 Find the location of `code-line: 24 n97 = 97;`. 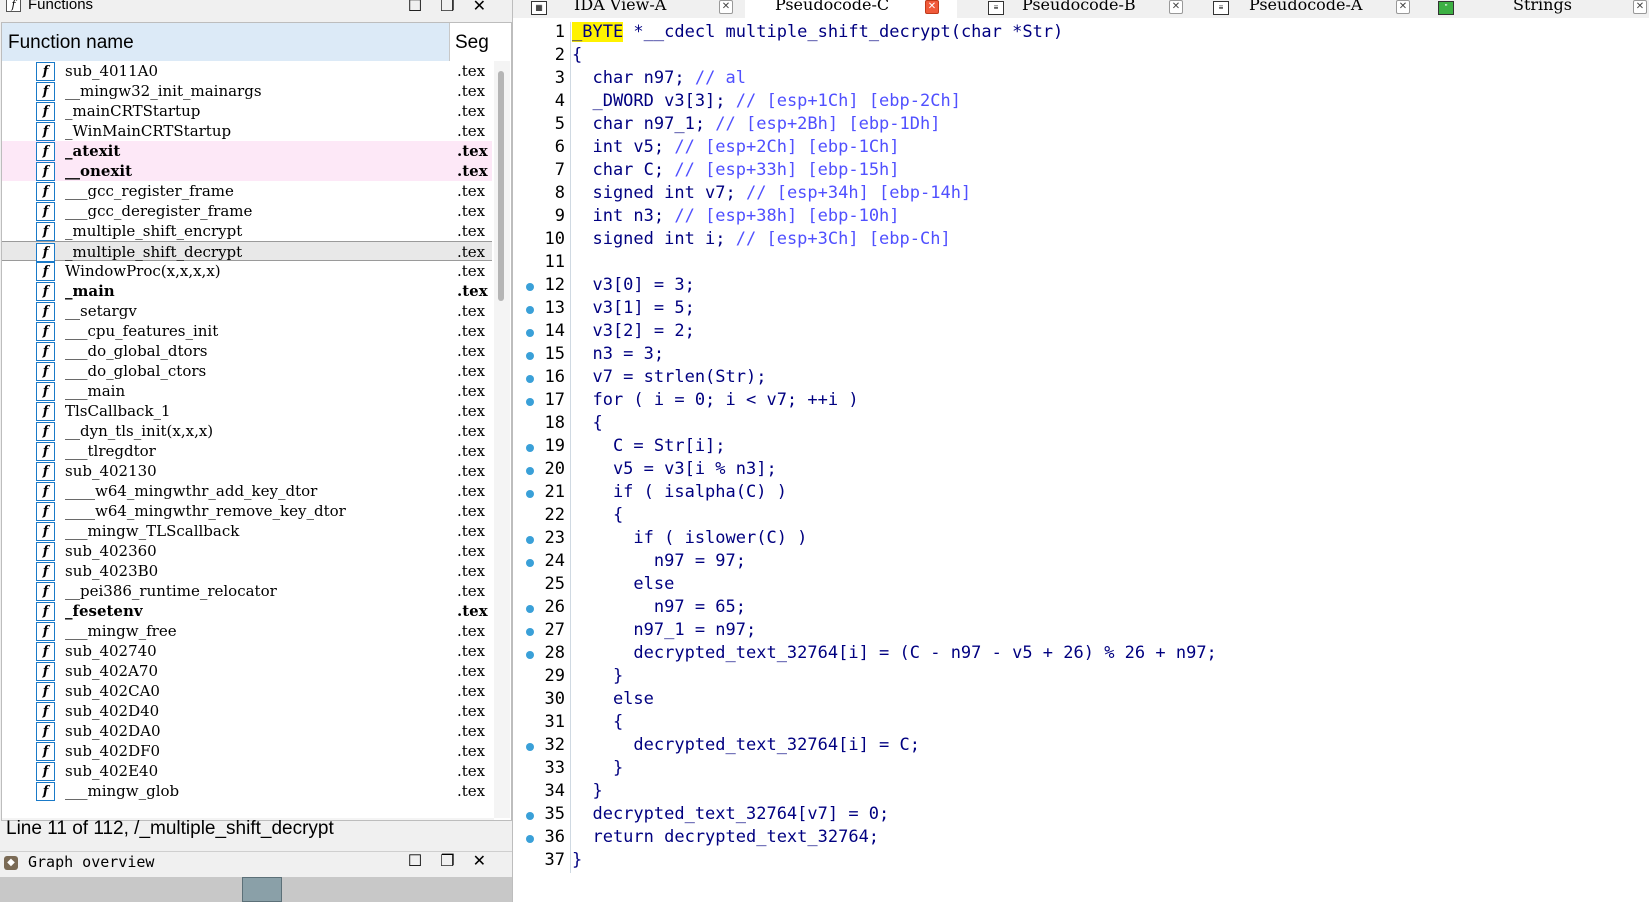

code-line: 24 n97 = 97; is located at coordinates (1081, 562).